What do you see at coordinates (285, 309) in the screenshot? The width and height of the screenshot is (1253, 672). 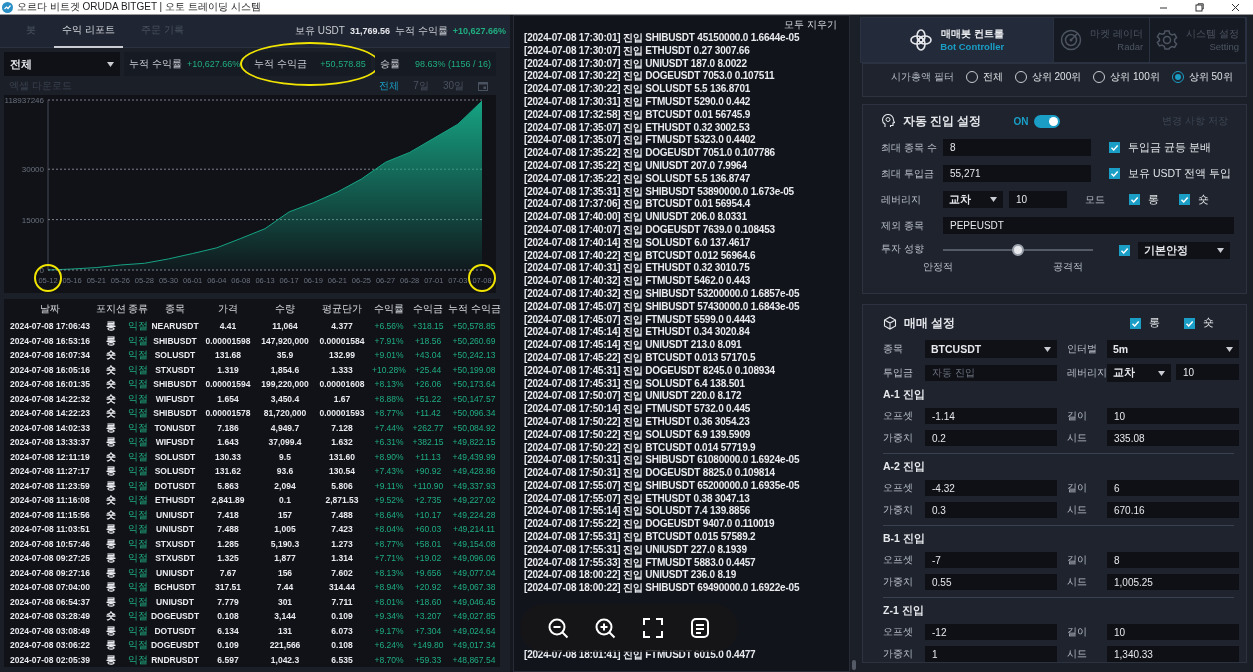 I see `column-header: 수량` at bounding box center [285, 309].